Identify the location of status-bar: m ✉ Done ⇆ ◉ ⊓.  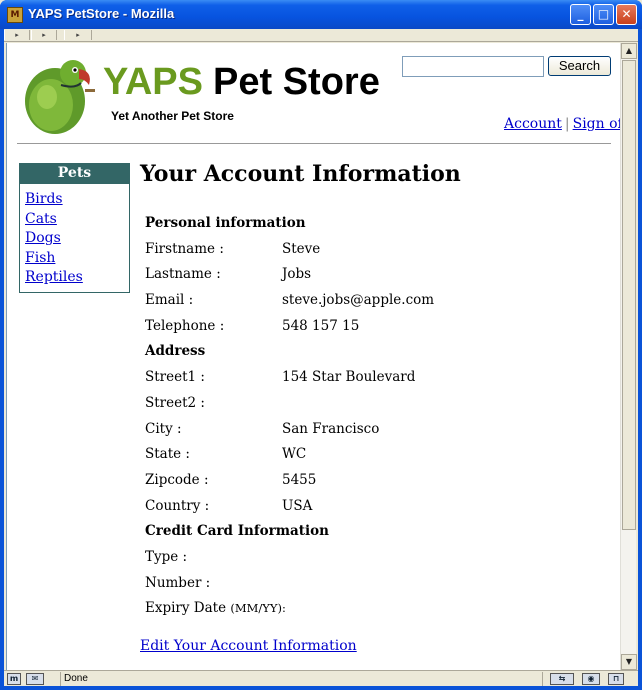
(321, 678).